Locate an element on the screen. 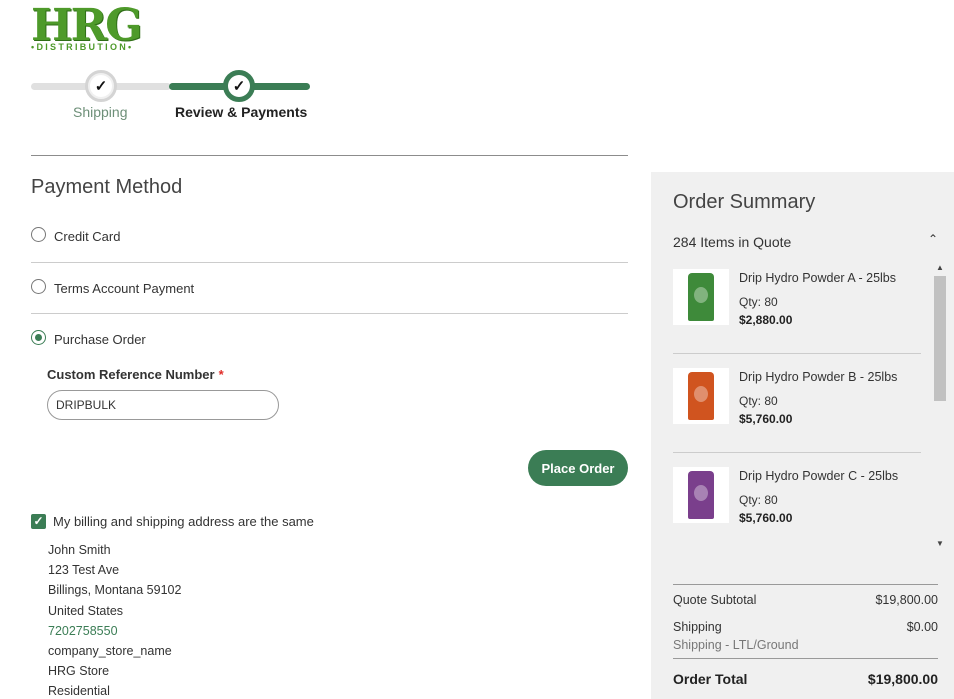  reference-number-label-text: Custom Reference Number is located at coordinates (131, 374).